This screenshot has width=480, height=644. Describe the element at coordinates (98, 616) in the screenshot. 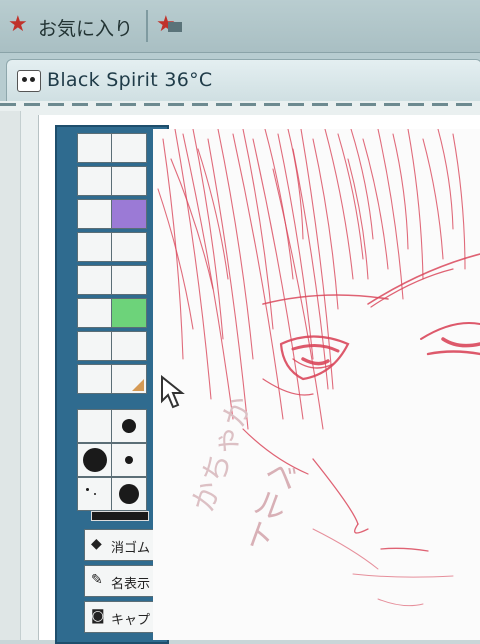

I see `camera-icon: ◙` at that location.